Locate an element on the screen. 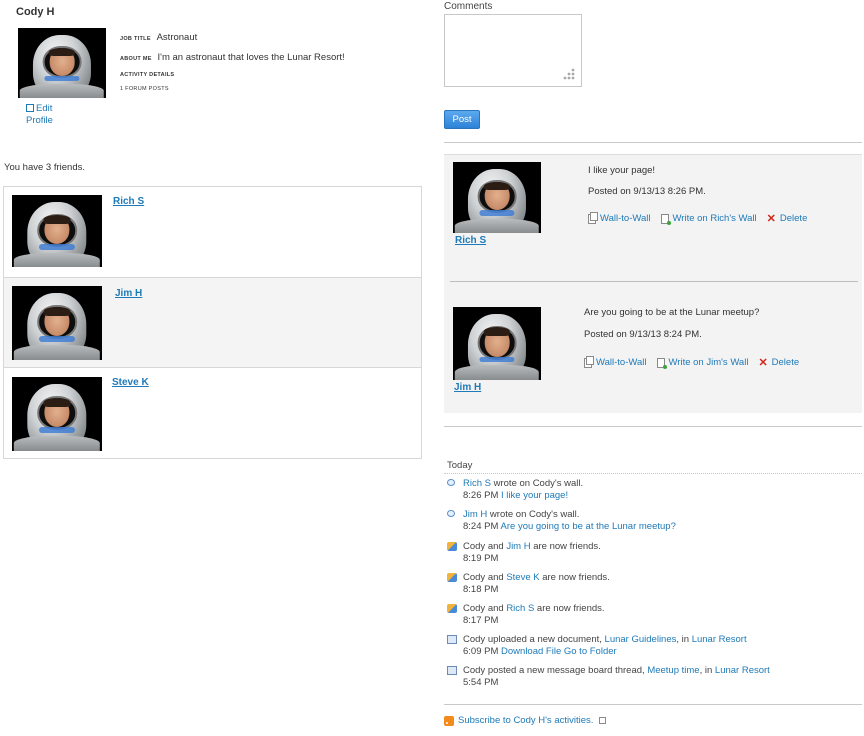  comments-label: Comments is located at coordinates (468, 6).